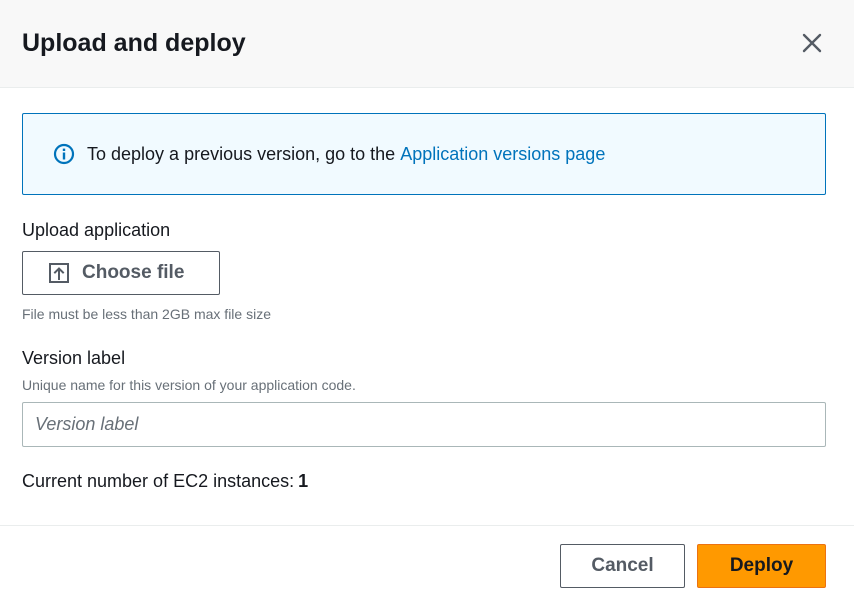 This screenshot has width=854, height=591. I want to click on close-icon, so click(812, 43).